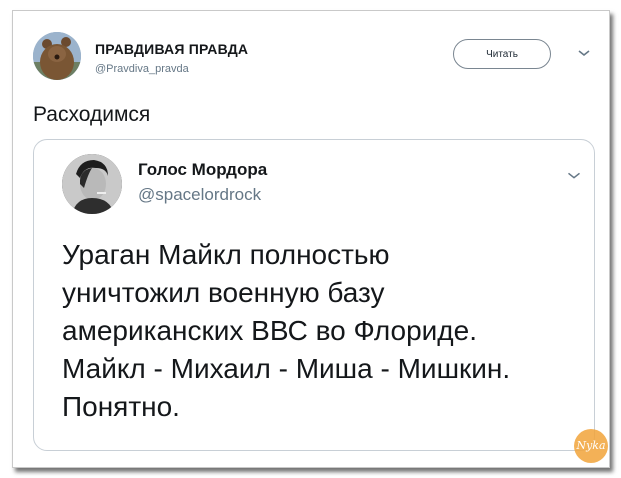  I want to click on author-avatar, so click(57, 56).